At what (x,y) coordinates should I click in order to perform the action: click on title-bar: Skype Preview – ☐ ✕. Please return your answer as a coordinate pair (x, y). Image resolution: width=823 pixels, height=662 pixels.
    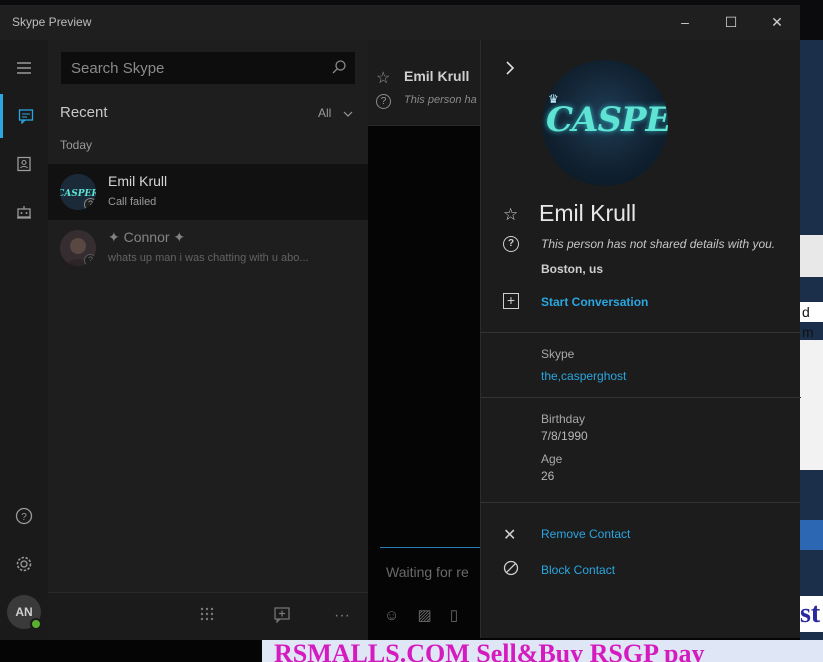
    Looking at the image, I should click on (400, 22).